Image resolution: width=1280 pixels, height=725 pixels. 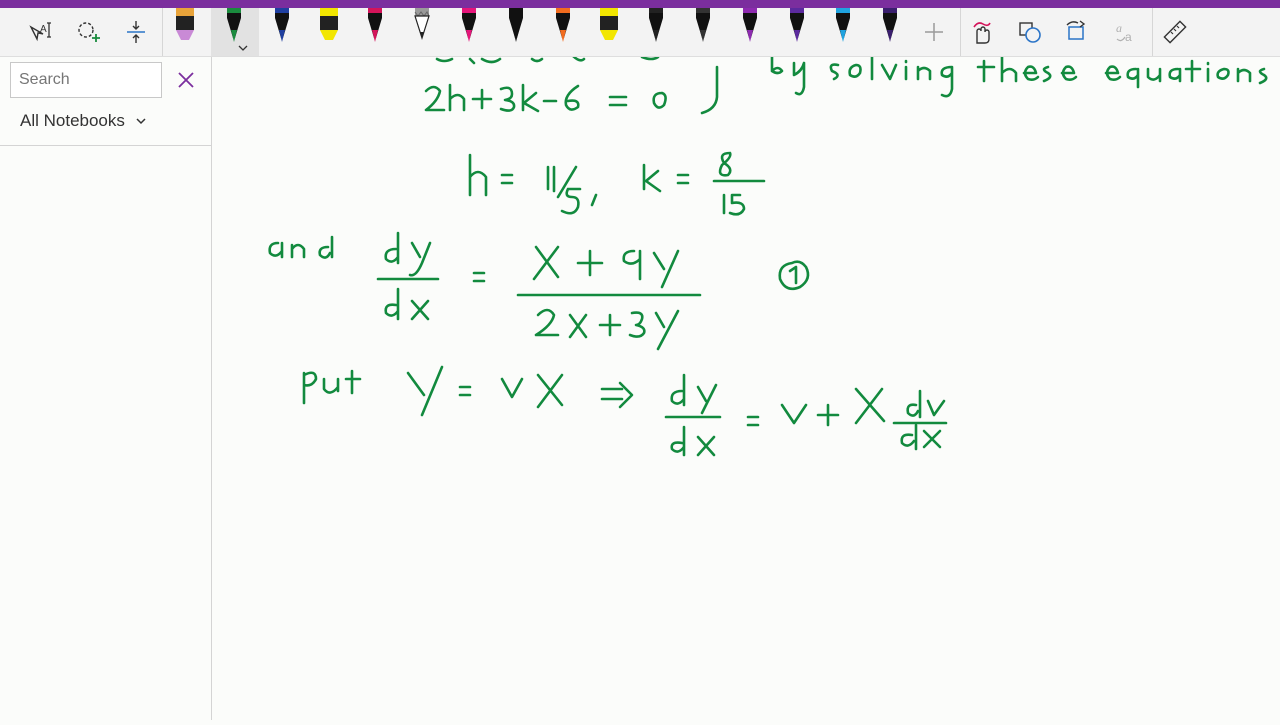 I want to click on search-input, so click(x=85, y=80).